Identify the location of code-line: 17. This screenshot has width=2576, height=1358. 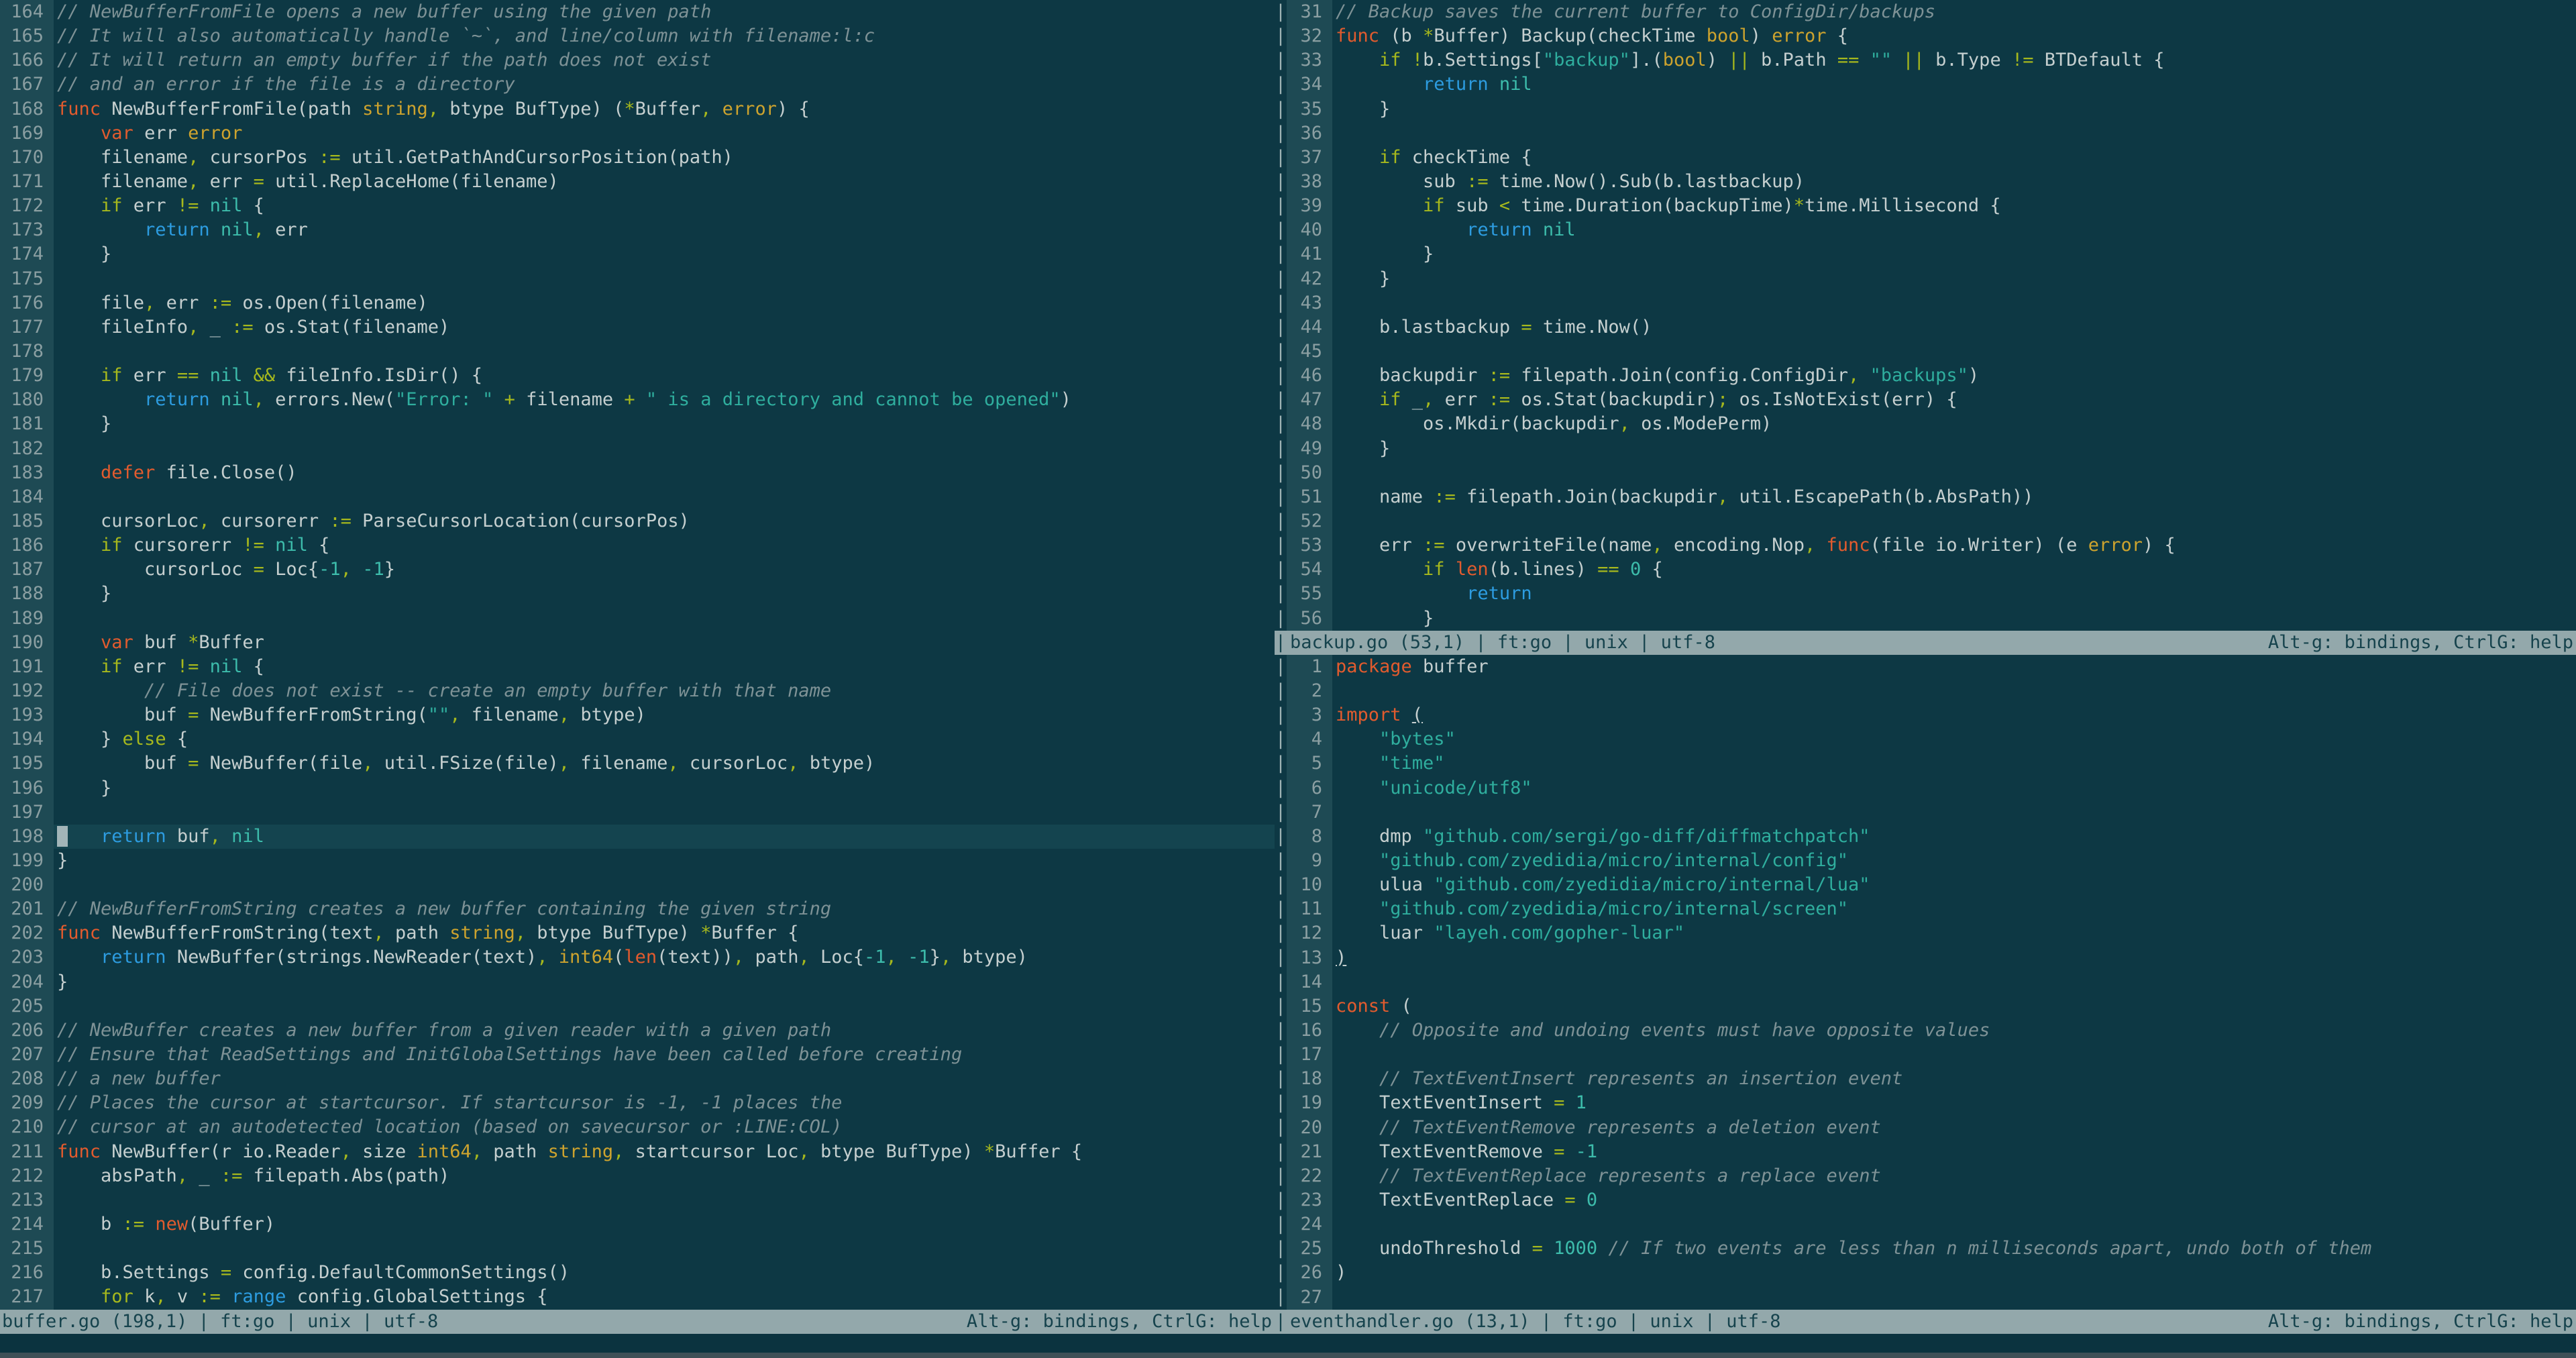
(1931, 1055).